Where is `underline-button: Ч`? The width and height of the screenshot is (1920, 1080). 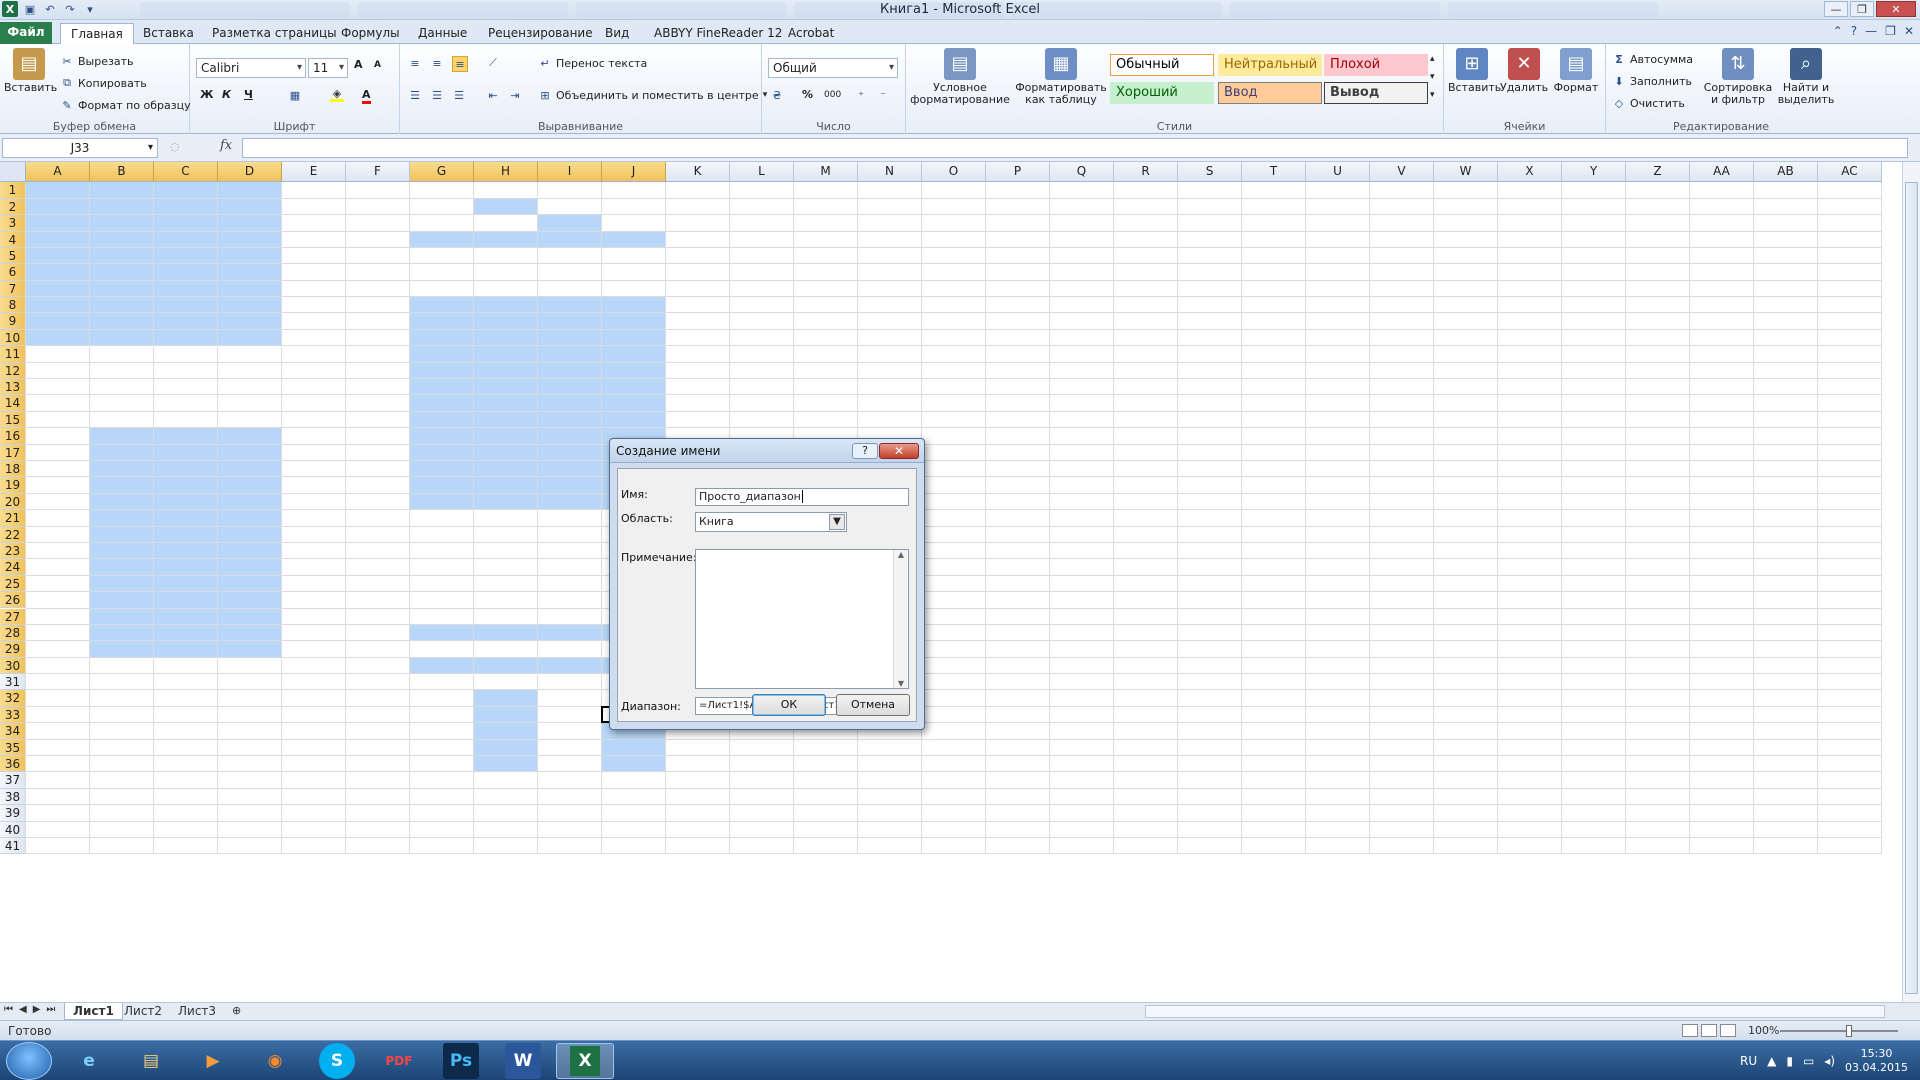 underline-button: Ч is located at coordinates (248, 94).